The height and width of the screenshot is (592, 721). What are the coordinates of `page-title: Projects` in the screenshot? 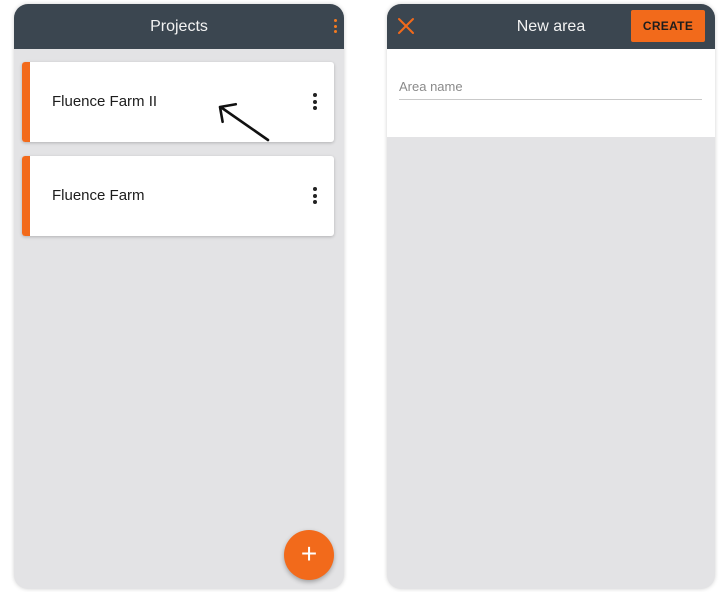 It's located at (179, 26).